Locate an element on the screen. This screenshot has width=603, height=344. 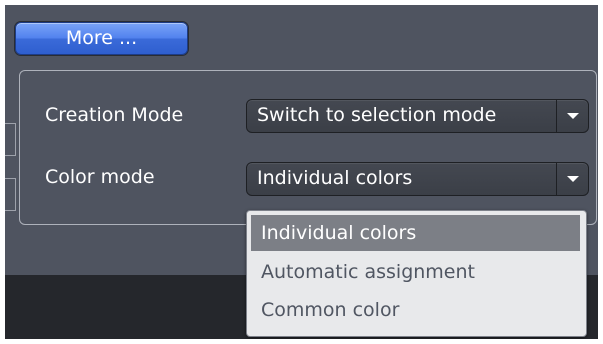
color-mode-select: Individual colors is located at coordinates (417, 179).